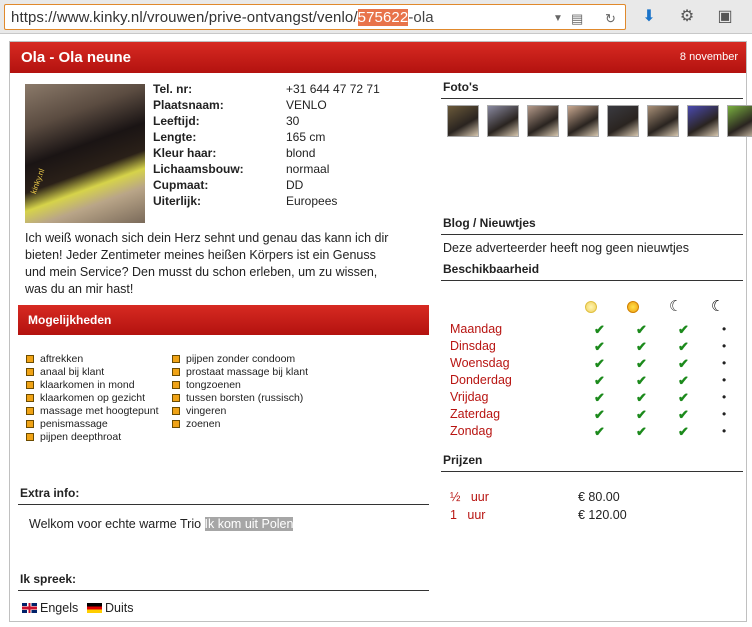 This screenshot has width=752, height=627. What do you see at coordinates (240, 424) in the screenshot?
I see `mogelijkheid-item: zoenen` at bounding box center [240, 424].